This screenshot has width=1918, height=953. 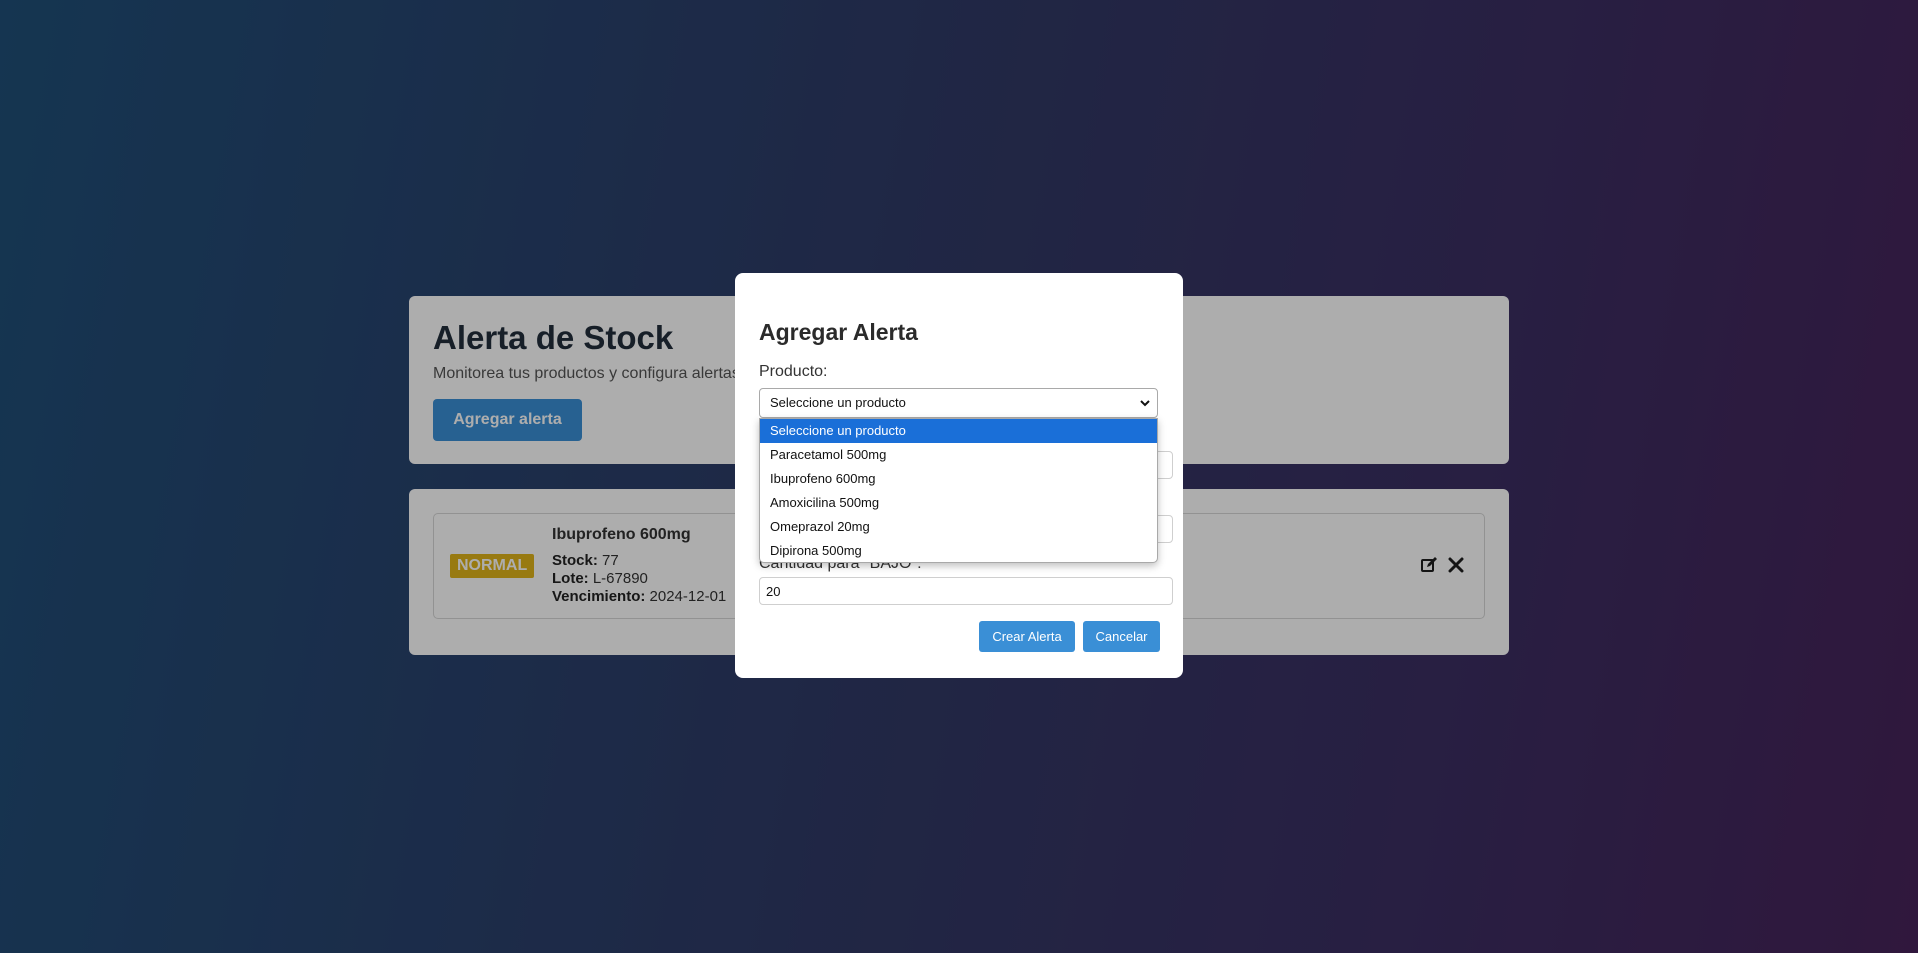 What do you see at coordinates (958, 479) in the screenshot?
I see `dropdown-option: Ibuprofeno 600mg` at bounding box center [958, 479].